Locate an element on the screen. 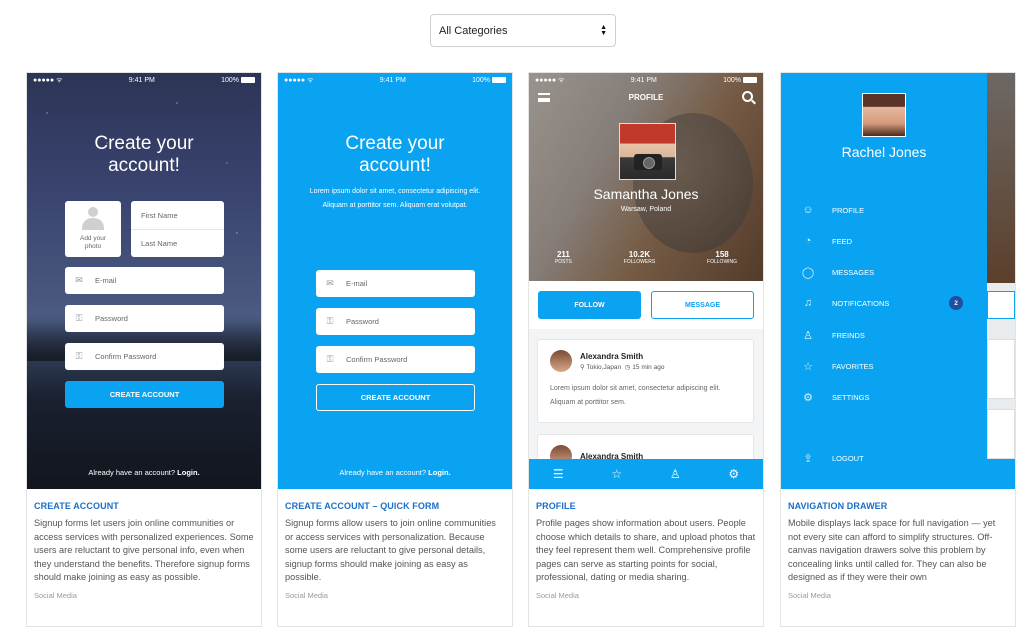  name-fields: First Name Last Name is located at coordinates (177, 229).